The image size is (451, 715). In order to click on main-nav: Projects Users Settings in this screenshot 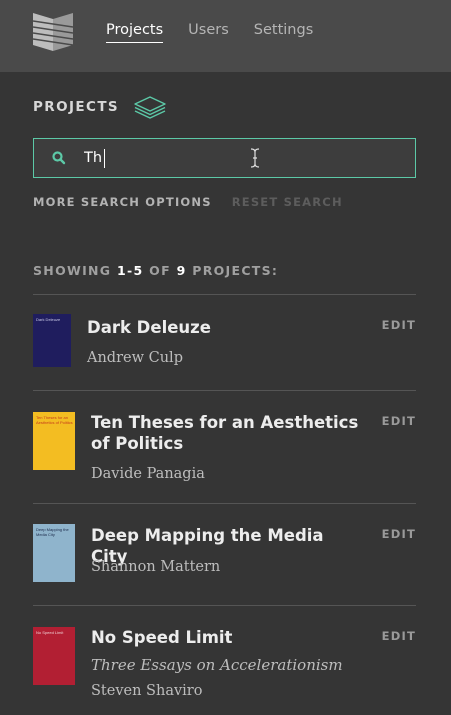, I will do `click(209, 32)`.